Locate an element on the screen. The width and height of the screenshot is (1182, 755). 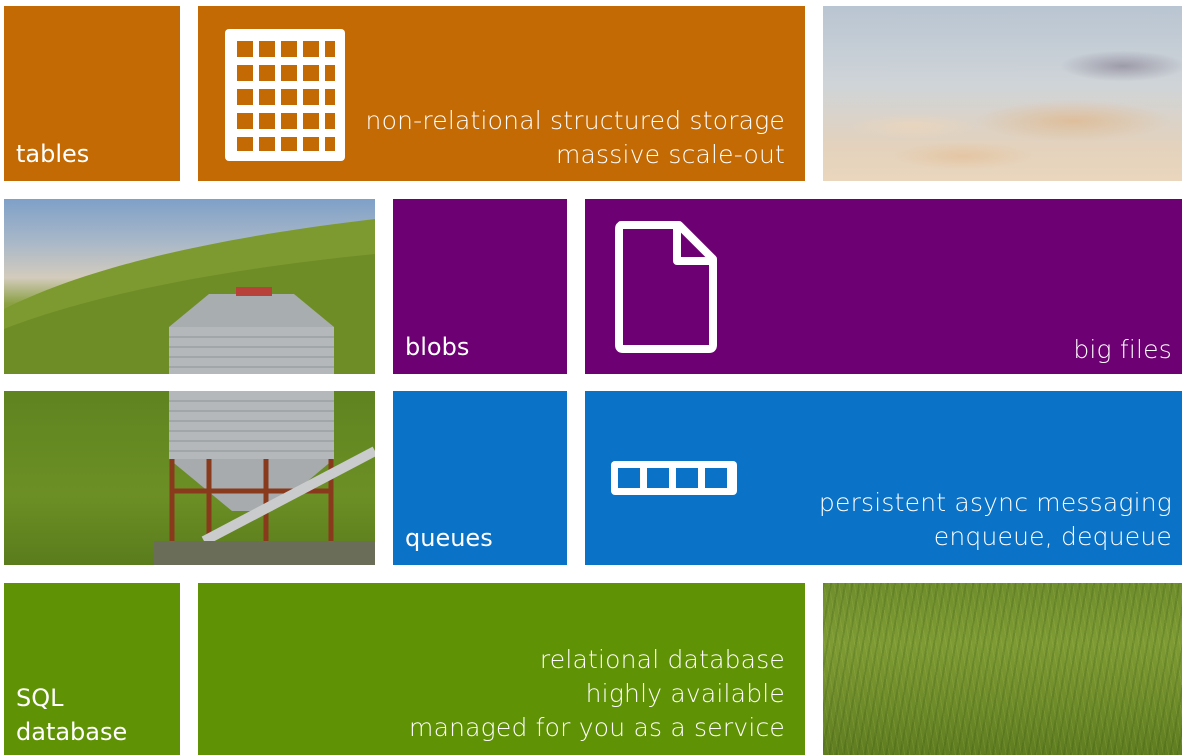
queues-label: queues is located at coordinates (449, 538).